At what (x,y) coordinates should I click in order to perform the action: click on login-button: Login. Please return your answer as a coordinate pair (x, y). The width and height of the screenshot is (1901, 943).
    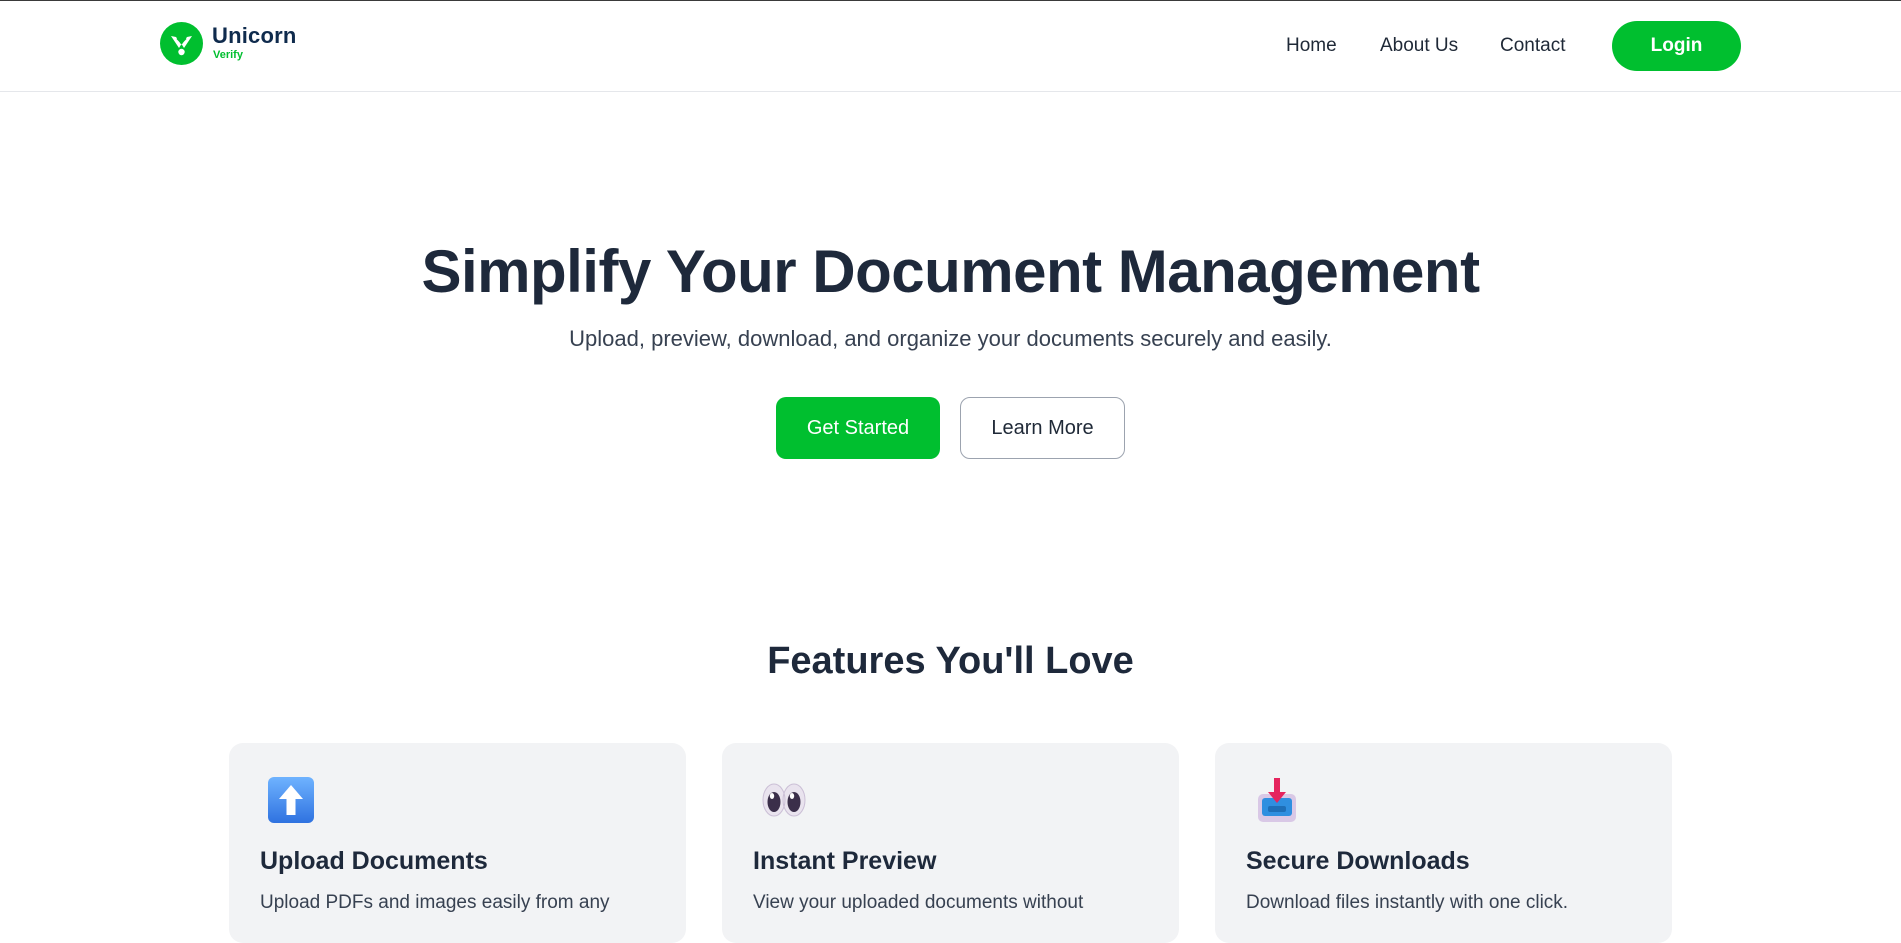
    Looking at the image, I should click on (1676, 46).